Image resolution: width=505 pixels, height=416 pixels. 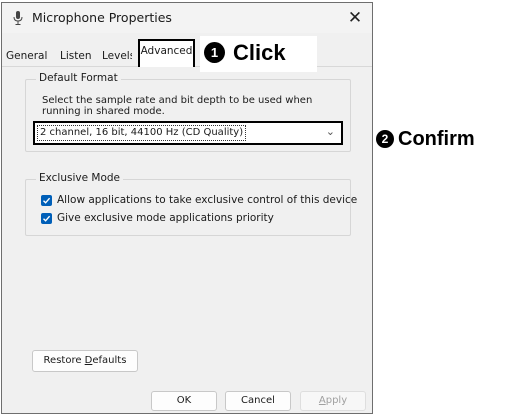 I want to click on step-1-number-badge: 1, so click(x=214, y=52).